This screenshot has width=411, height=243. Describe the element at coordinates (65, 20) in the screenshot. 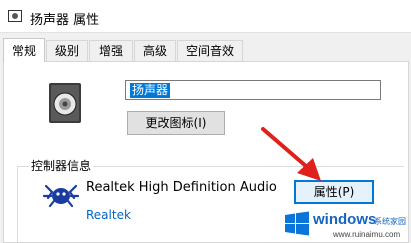

I see `window-title: 扬声器 属性` at that location.